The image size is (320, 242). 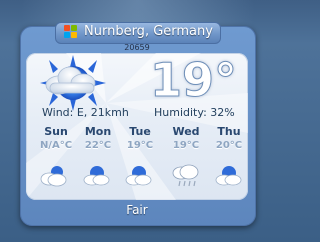 I want to click on humidity-info: Humidity: 32%, so click(x=194, y=112).